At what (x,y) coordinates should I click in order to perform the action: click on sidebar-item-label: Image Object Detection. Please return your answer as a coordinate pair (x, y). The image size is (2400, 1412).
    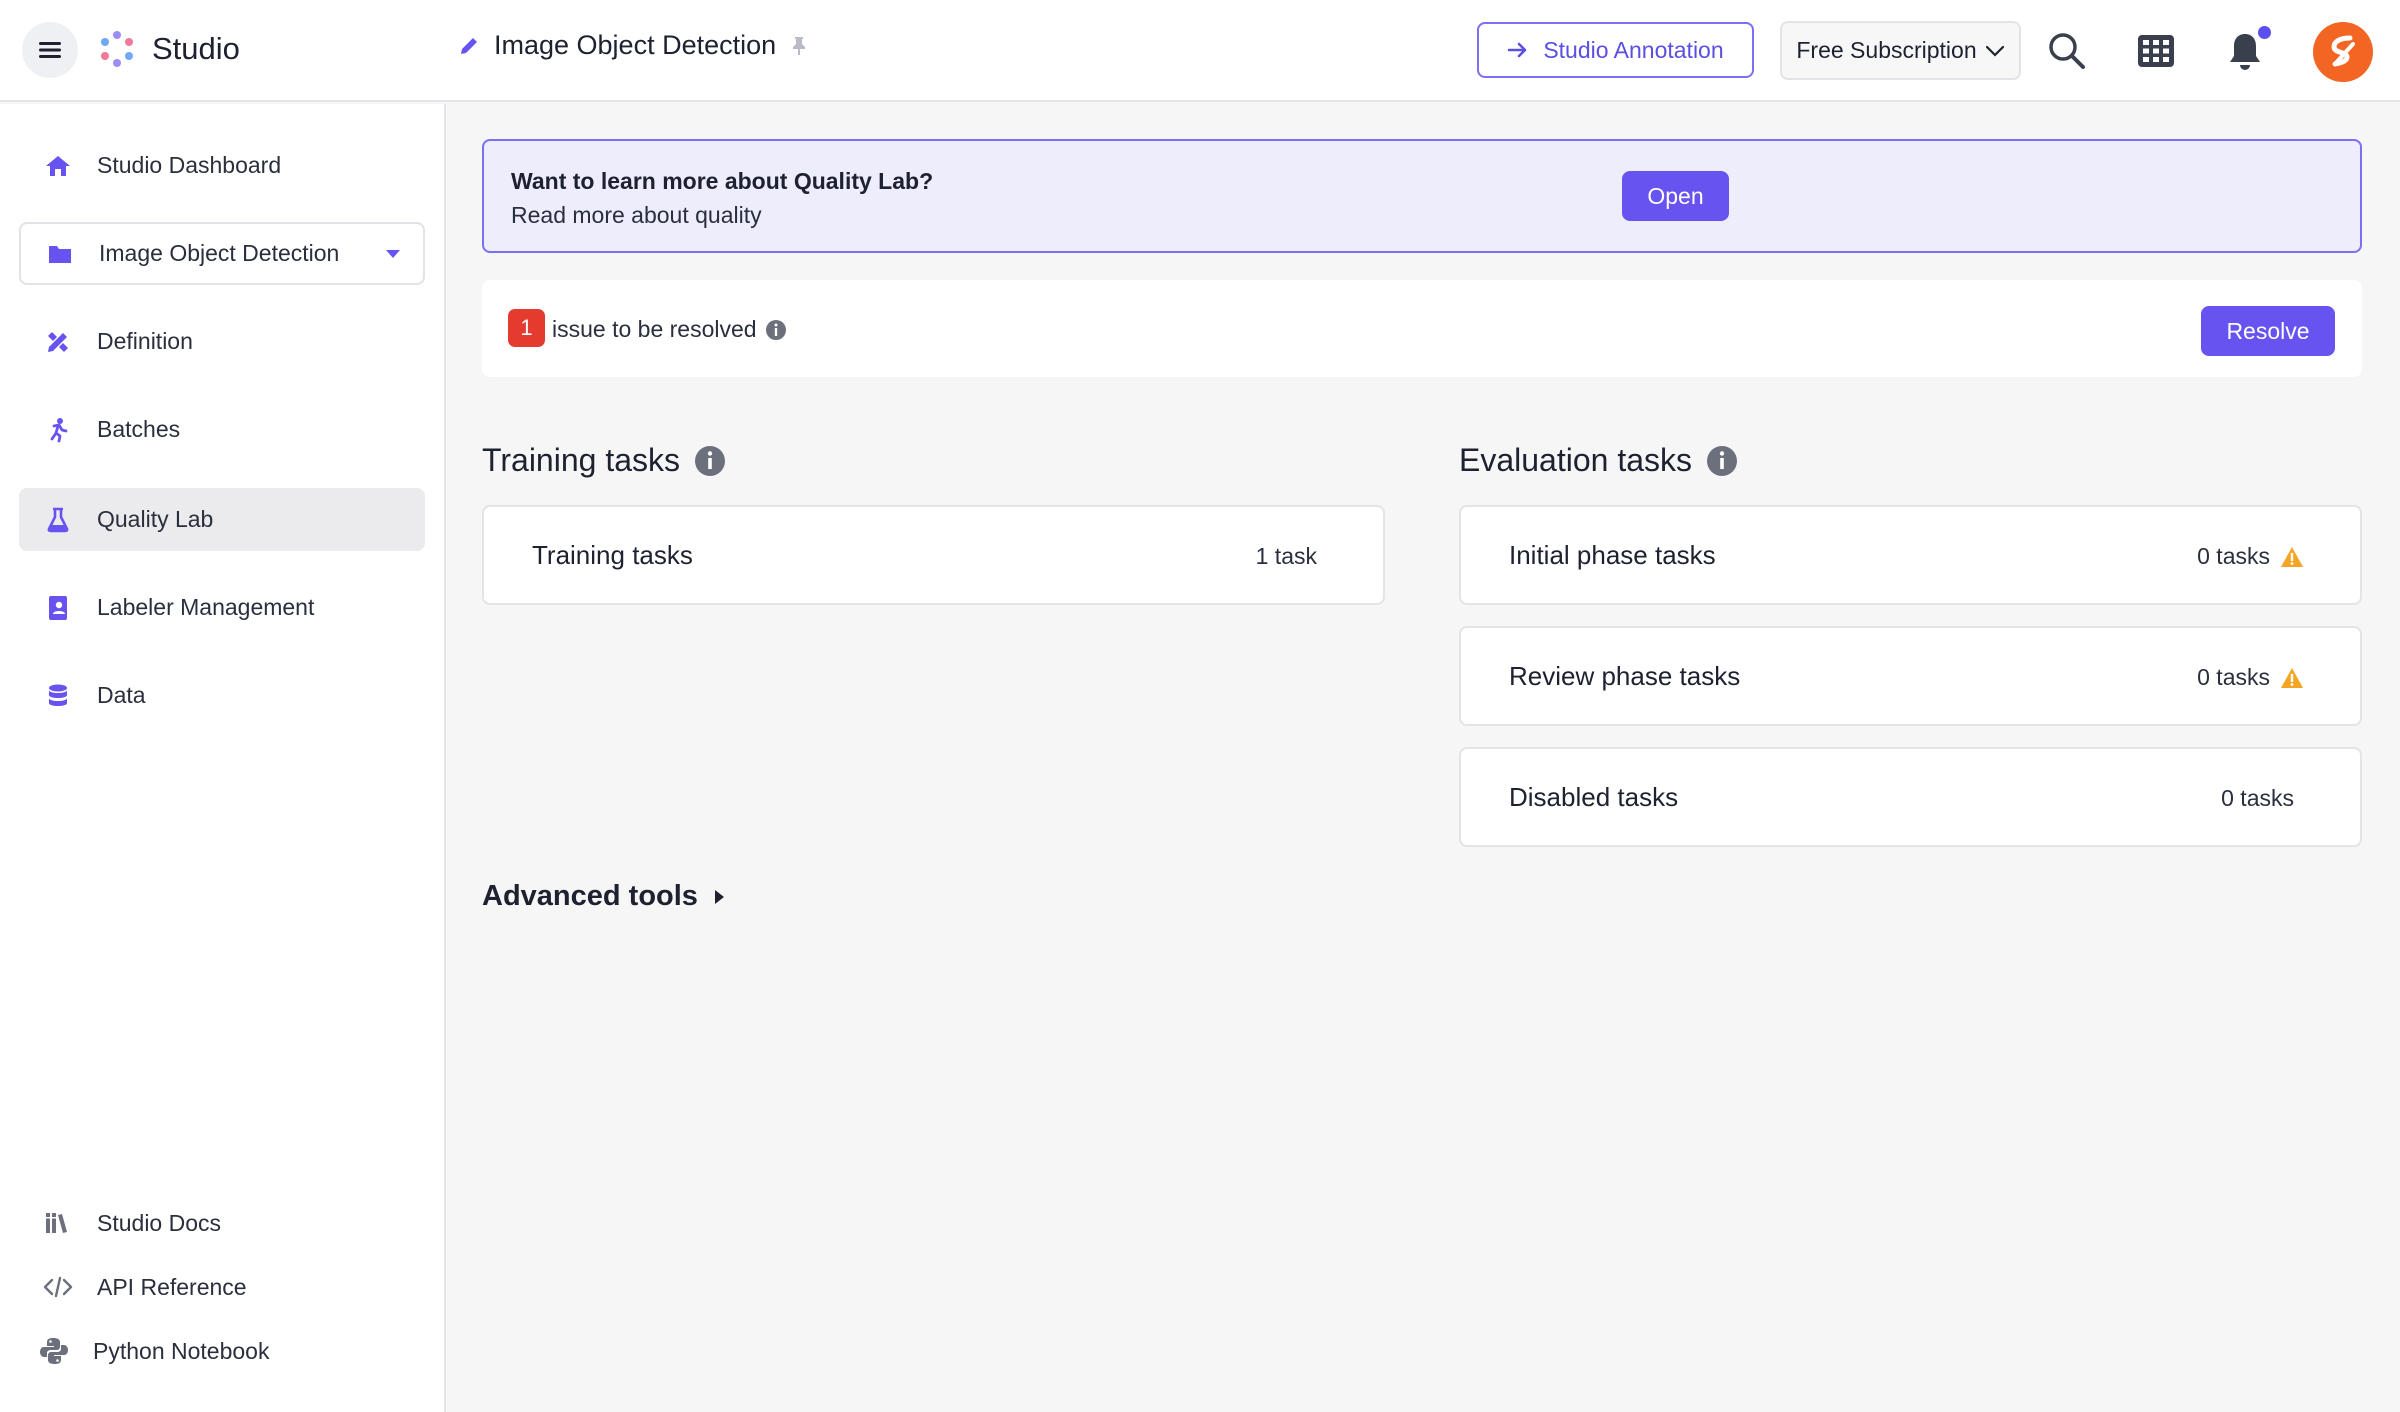
    Looking at the image, I should click on (219, 253).